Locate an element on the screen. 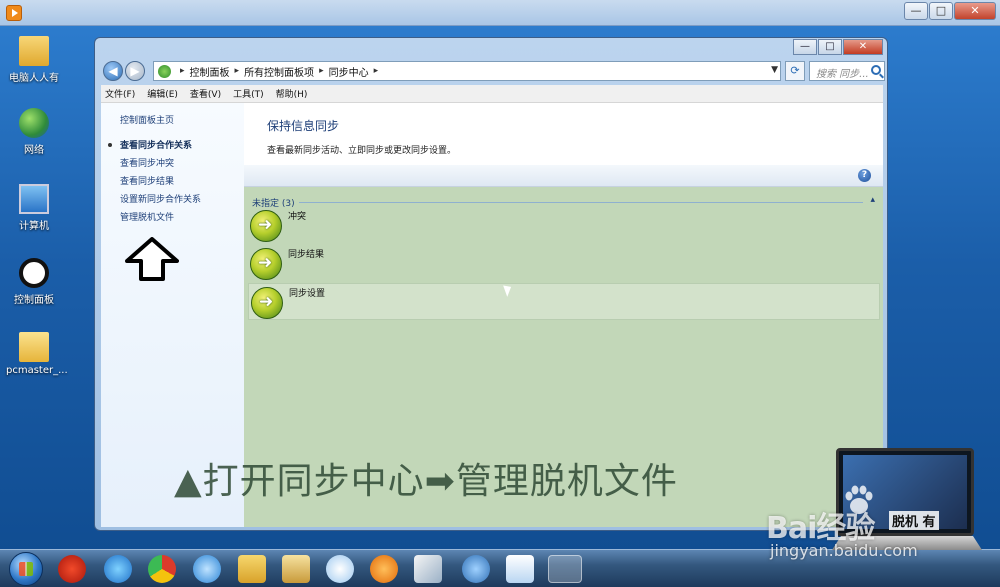 This screenshot has width=1000, height=587. sync-item-conflicts: 冲突 is located at coordinates (564, 225).